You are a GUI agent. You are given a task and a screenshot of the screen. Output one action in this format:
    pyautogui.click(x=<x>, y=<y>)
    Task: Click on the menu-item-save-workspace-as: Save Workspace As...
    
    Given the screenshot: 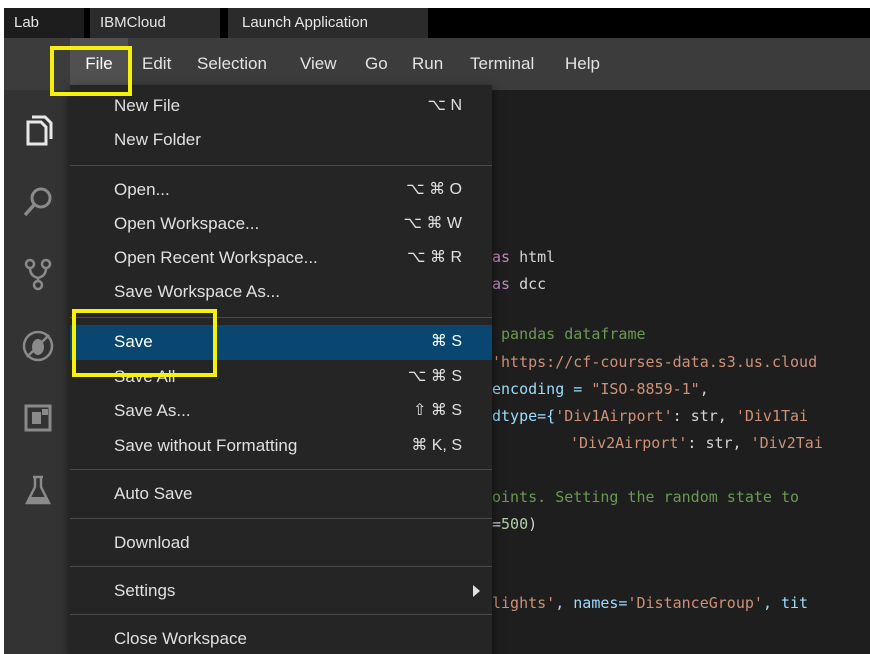 What is the action you would take?
    pyautogui.click(x=281, y=292)
    